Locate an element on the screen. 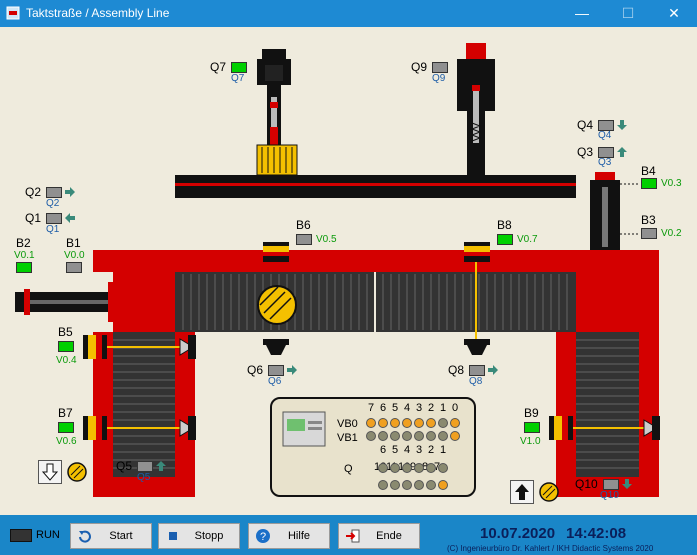 The height and width of the screenshot is (555, 697). title-bar: Taktstraße / Assembly Line — ☐ ✕ is located at coordinates (348, 13).